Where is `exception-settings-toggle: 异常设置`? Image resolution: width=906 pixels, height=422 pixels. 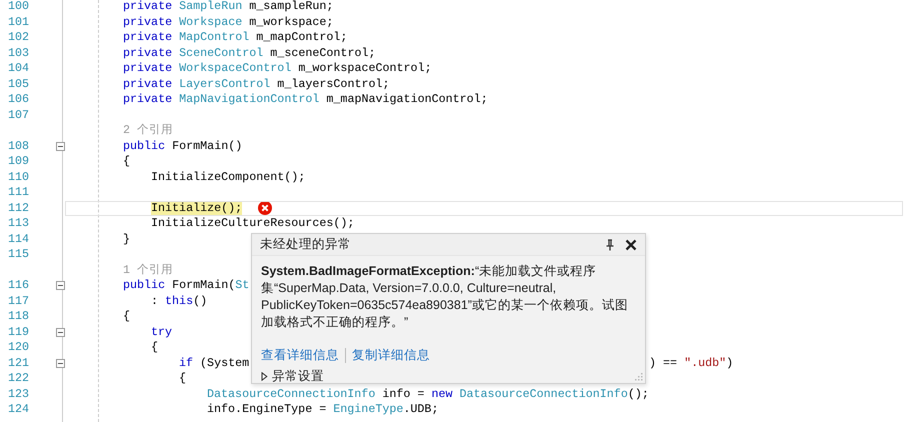
exception-settings-toggle: 异常设置 is located at coordinates (448, 376).